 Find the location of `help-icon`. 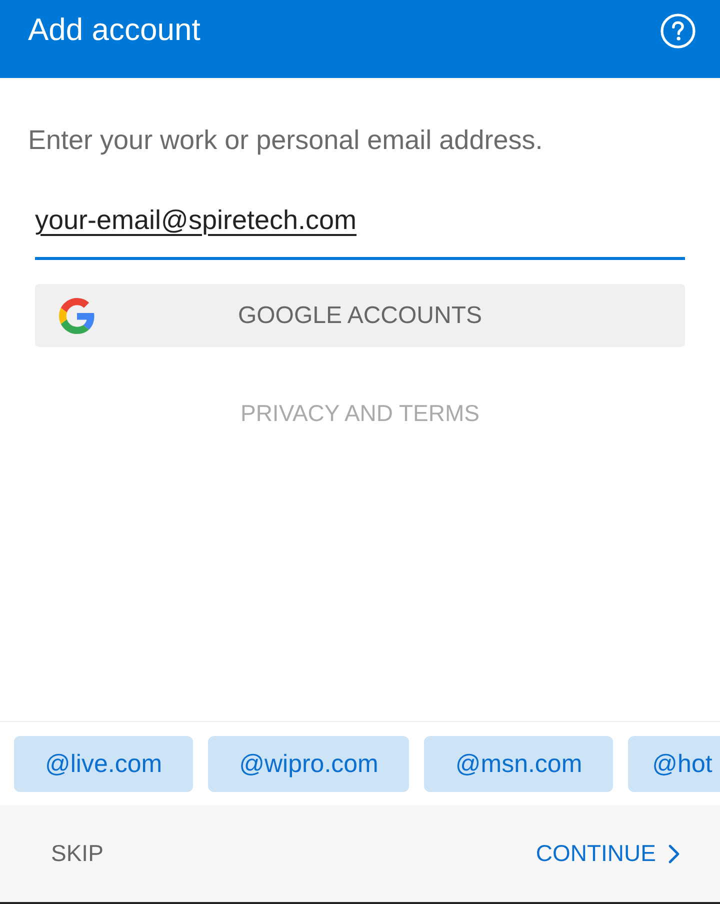

help-icon is located at coordinates (678, 31).